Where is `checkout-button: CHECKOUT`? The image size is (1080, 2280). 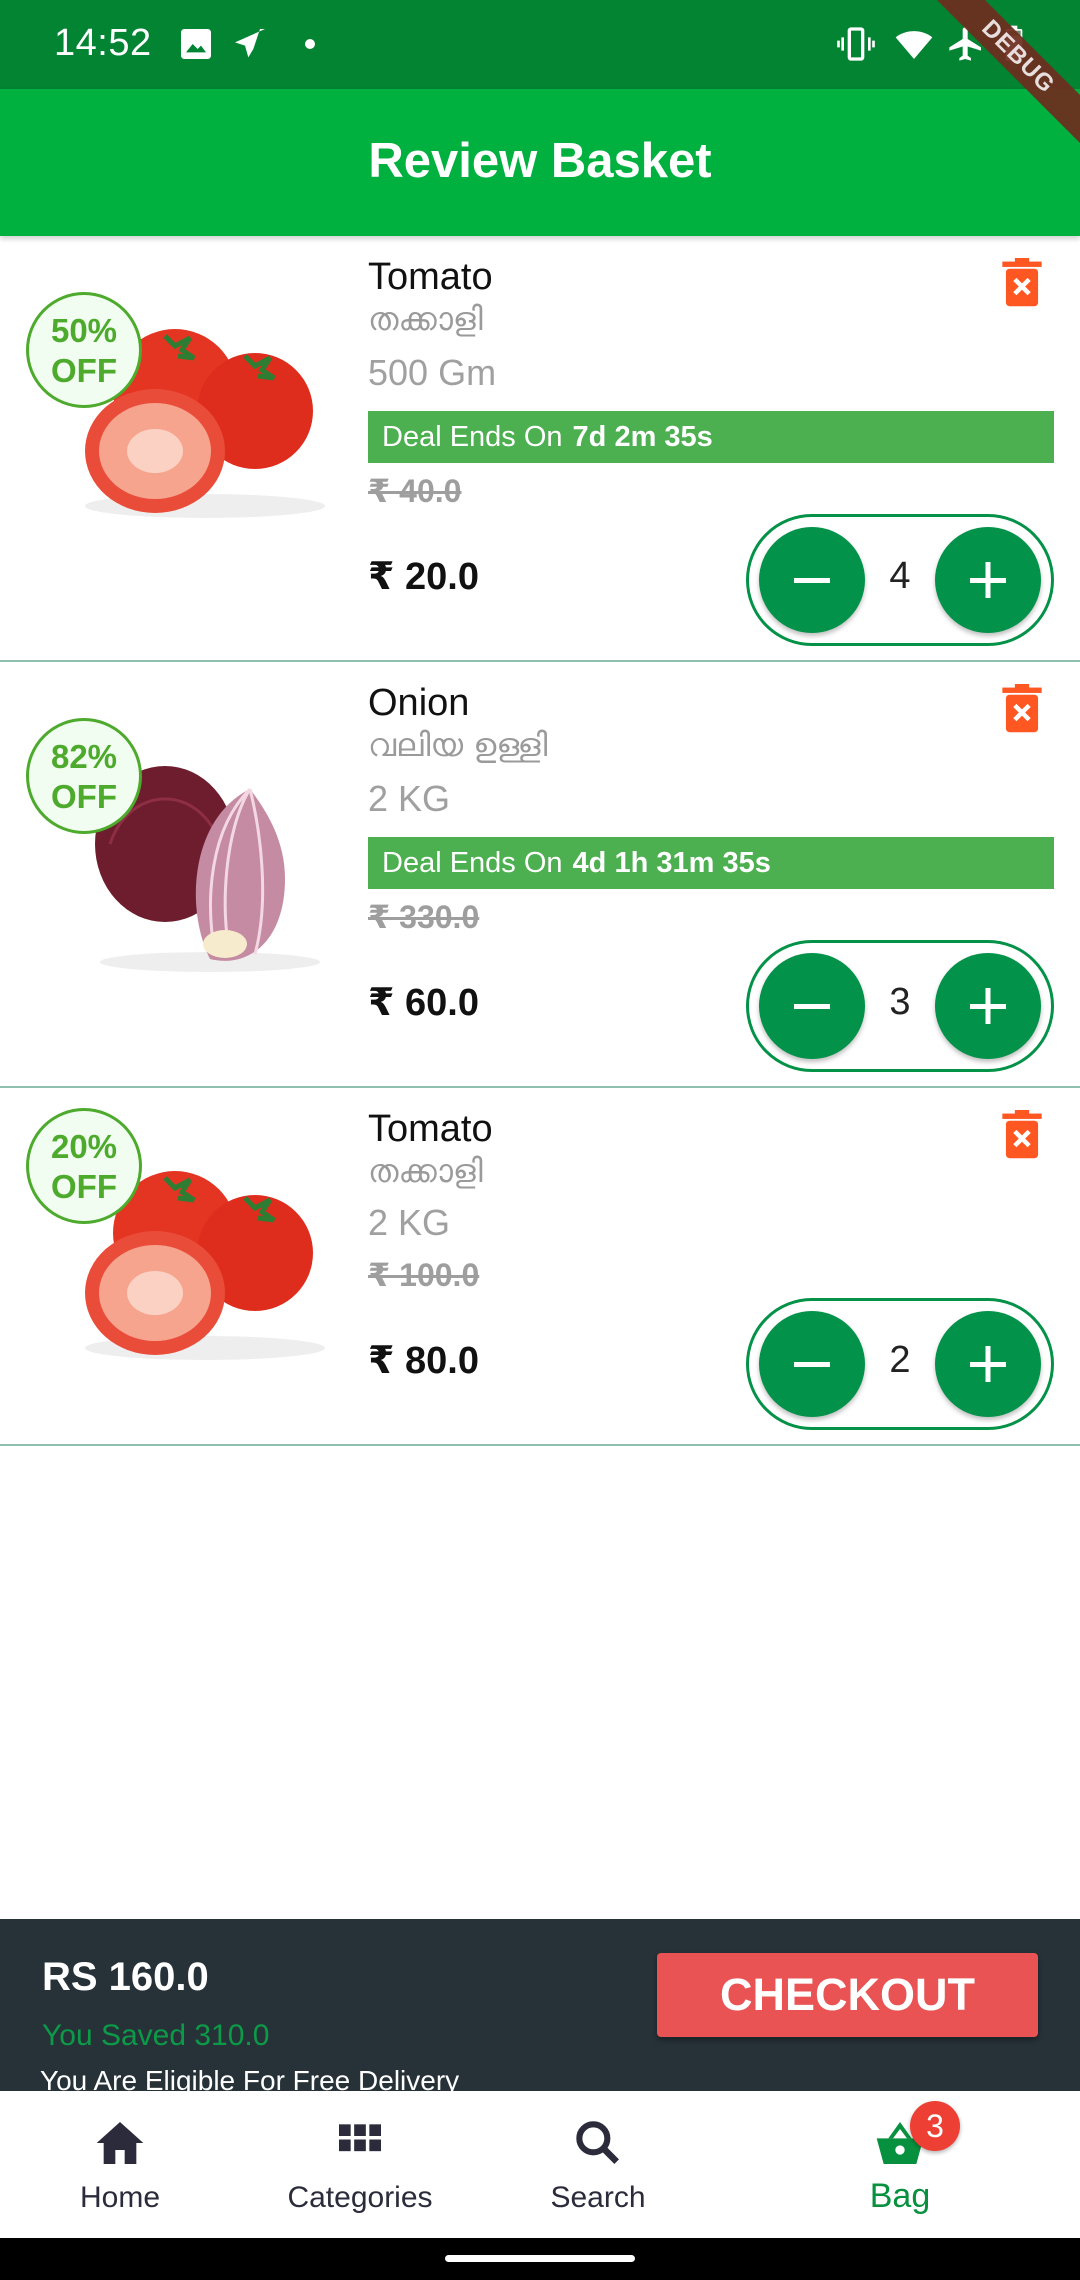
checkout-button: CHECKOUT is located at coordinates (847, 1995).